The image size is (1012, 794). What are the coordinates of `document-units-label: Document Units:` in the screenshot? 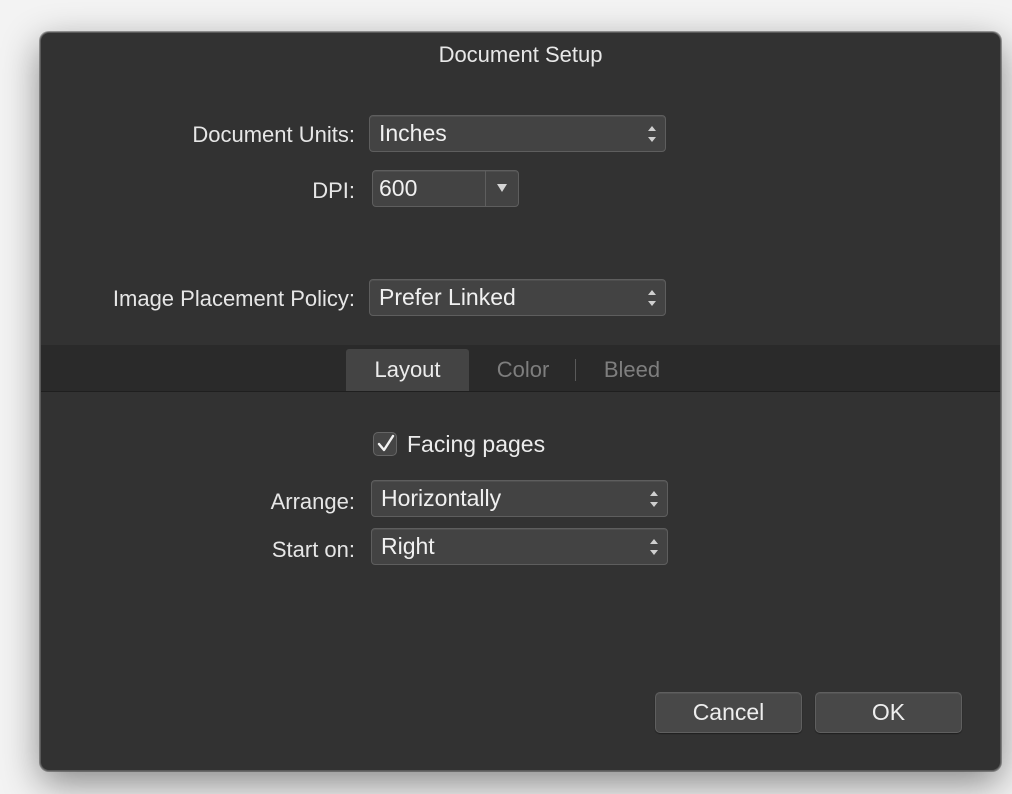 It's located at (273, 134).